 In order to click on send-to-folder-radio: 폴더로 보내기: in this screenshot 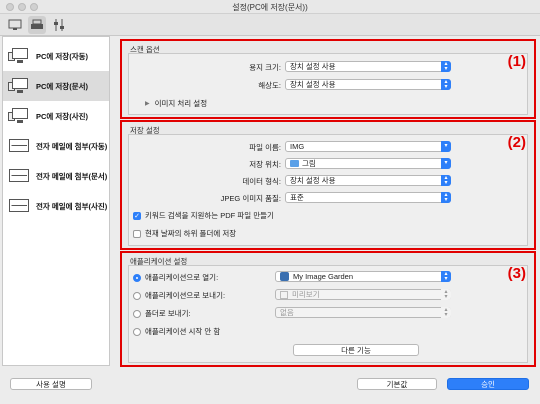, I will do `click(162, 313)`.